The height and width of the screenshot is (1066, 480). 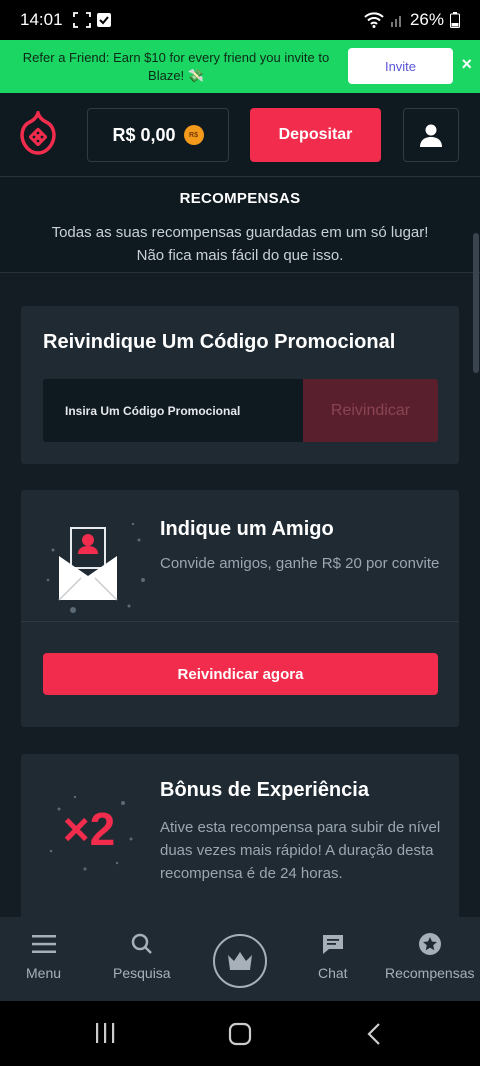 I want to click on wifi-icon, so click(x=374, y=20).